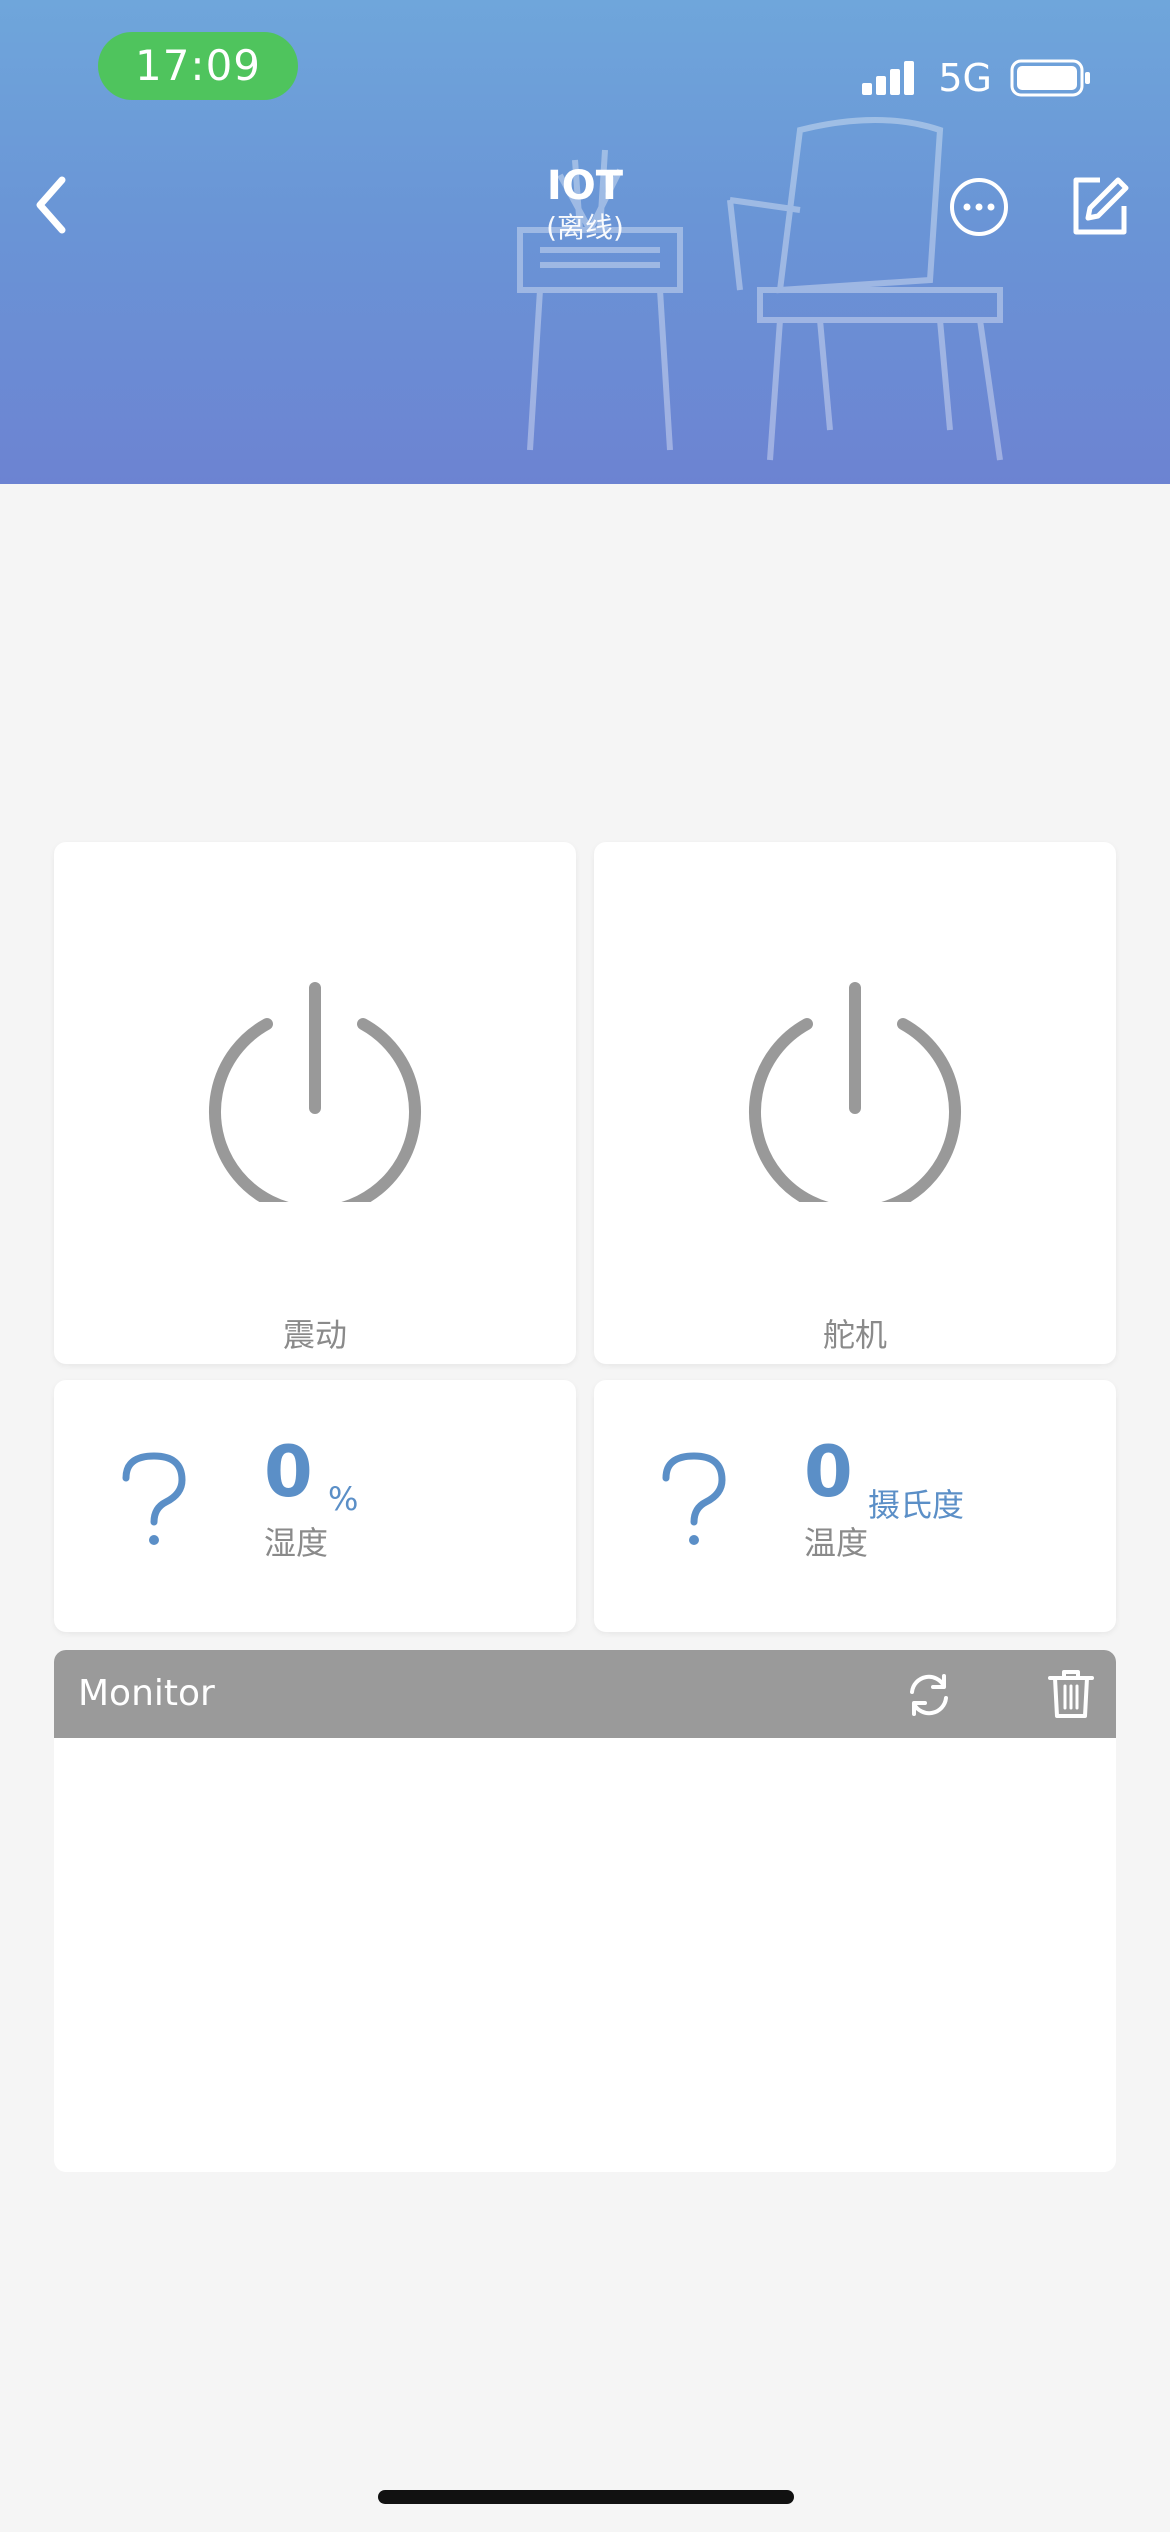 The image size is (1170, 2532). I want to click on more-options-icon, so click(979, 207).